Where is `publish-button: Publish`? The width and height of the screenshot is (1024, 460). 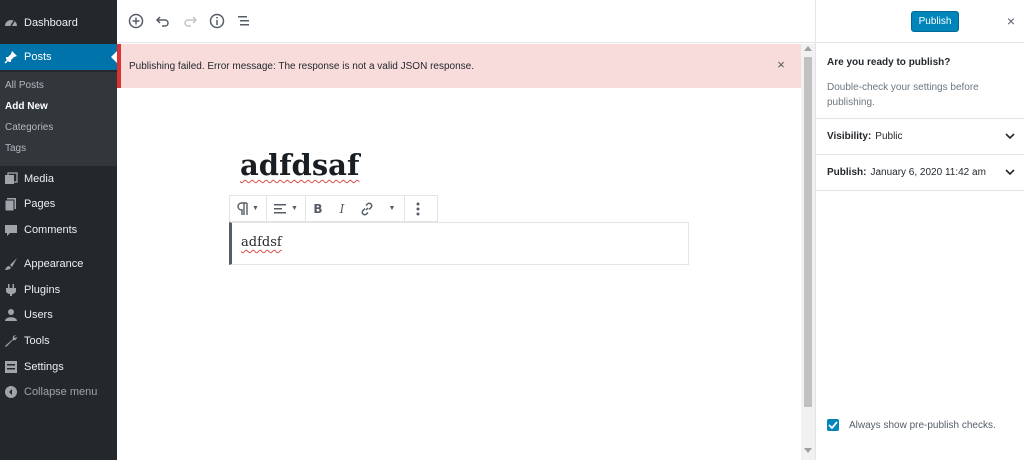 publish-button: Publish is located at coordinates (935, 21).